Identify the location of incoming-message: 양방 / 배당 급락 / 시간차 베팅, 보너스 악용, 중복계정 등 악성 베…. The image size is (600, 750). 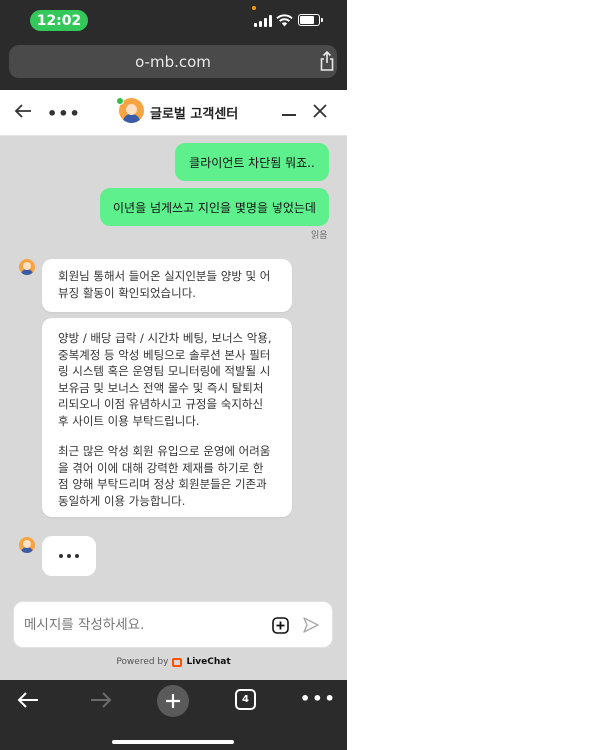
(167, 417).